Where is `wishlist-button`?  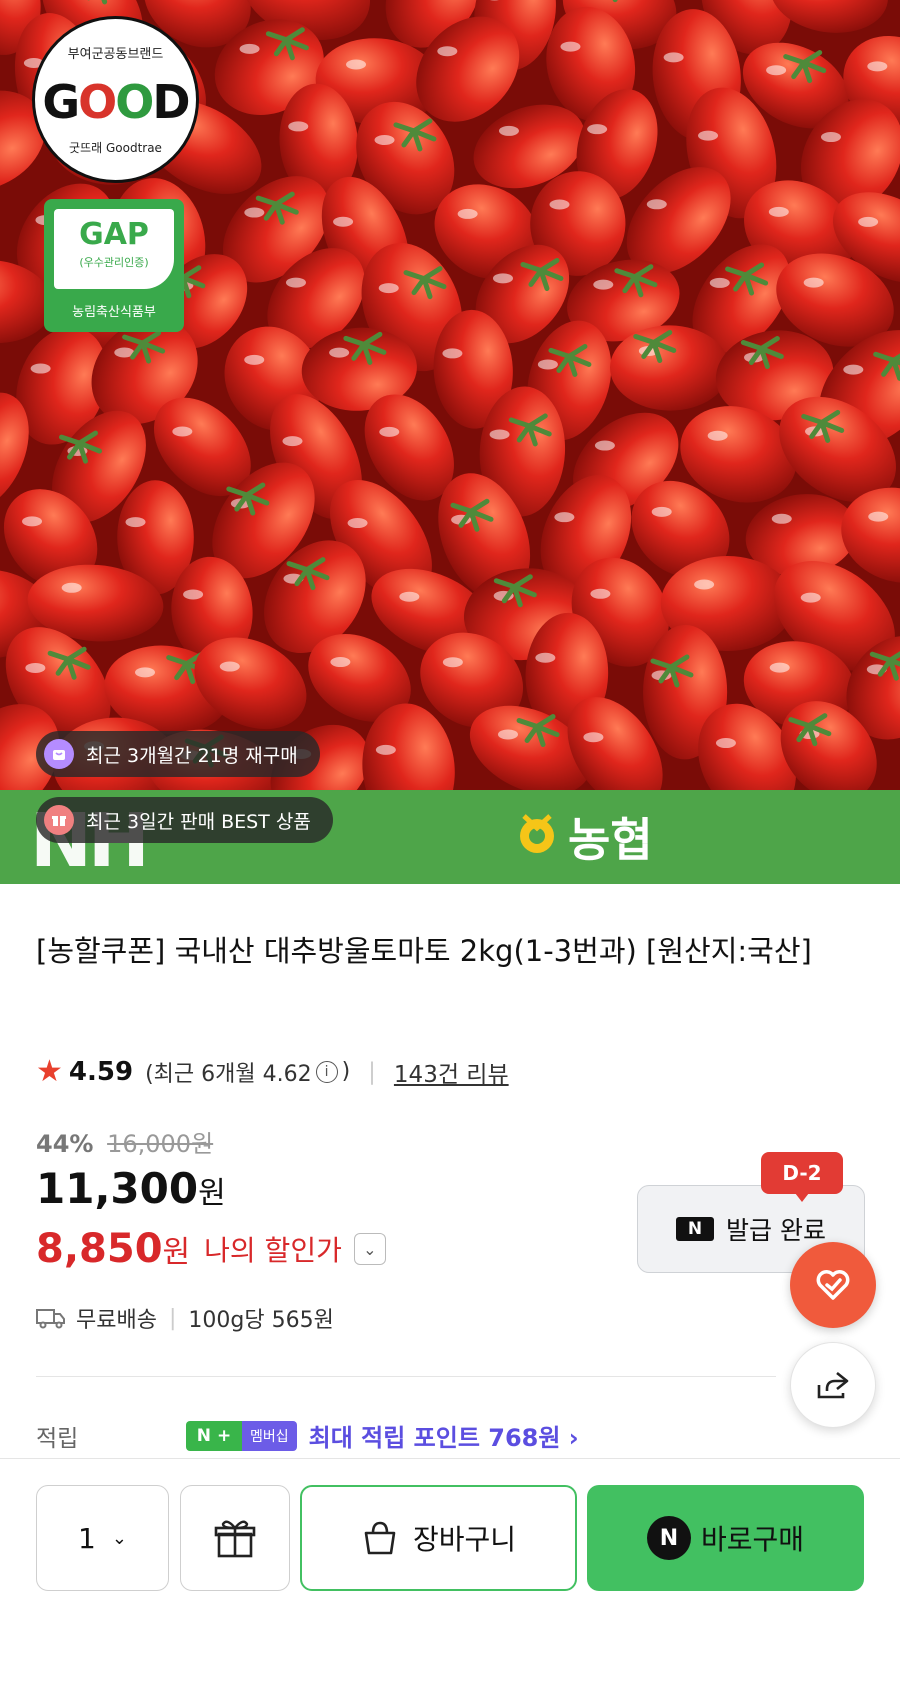
wishlist-button is located at coordinates (833, 1285).